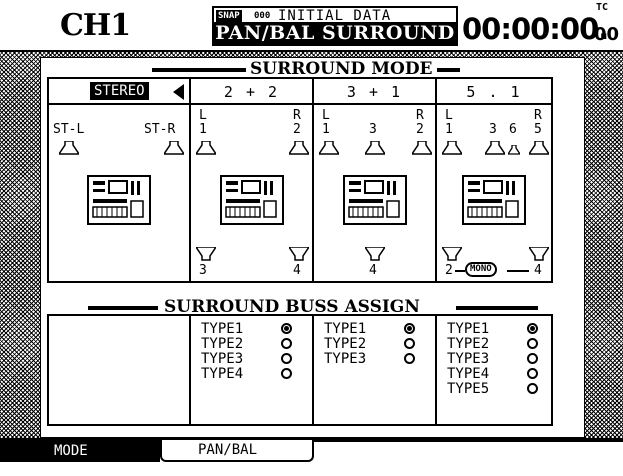 The width and height of the screenshot is (623, 476). I want to click on mode-stereo: STEREO ST-L ST-R, so click(119, 180).